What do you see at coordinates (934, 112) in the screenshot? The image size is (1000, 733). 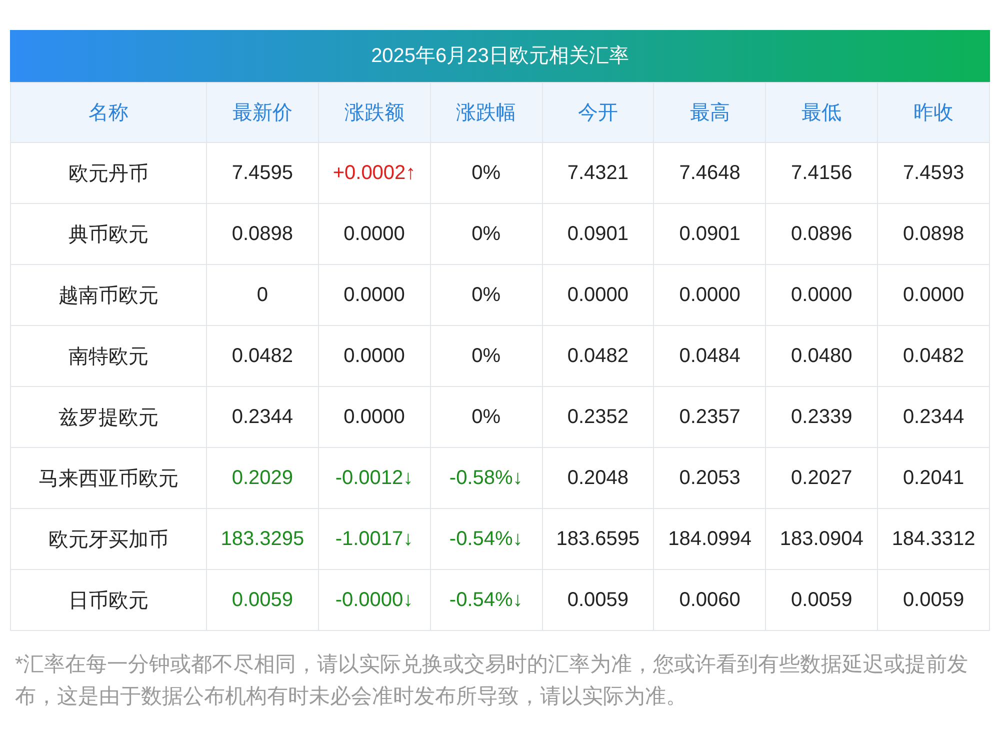 I see `column-header: 昨收` at bounding box center [934, 112].